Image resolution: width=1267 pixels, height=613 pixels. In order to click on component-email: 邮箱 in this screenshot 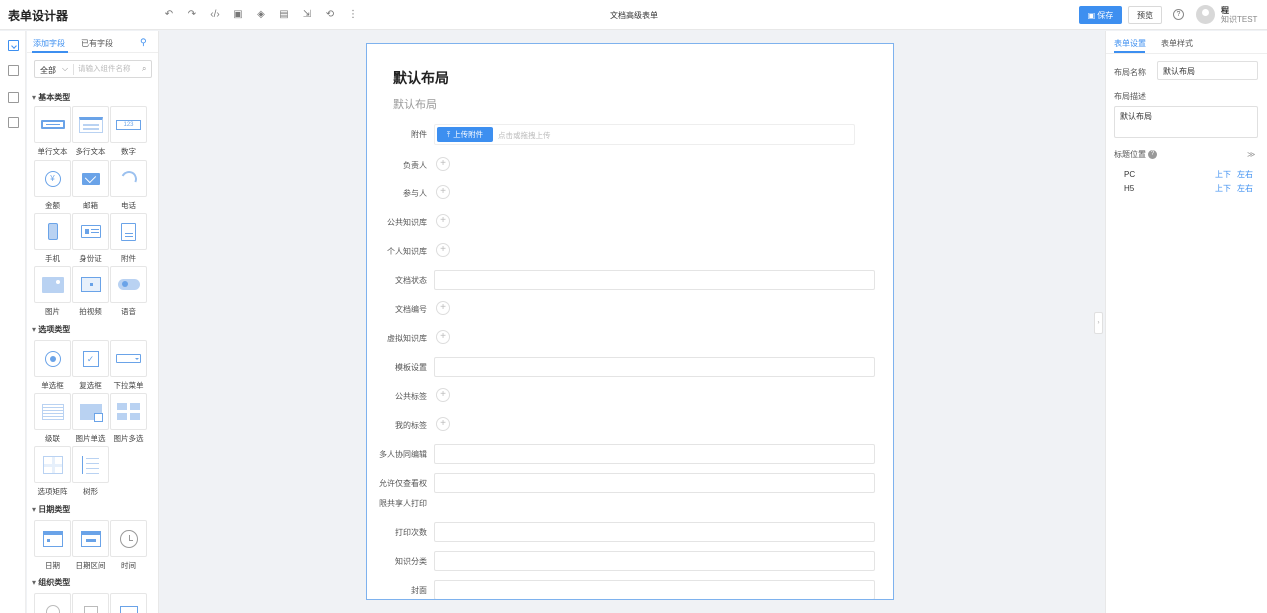, I will do `click(90, 185)`.